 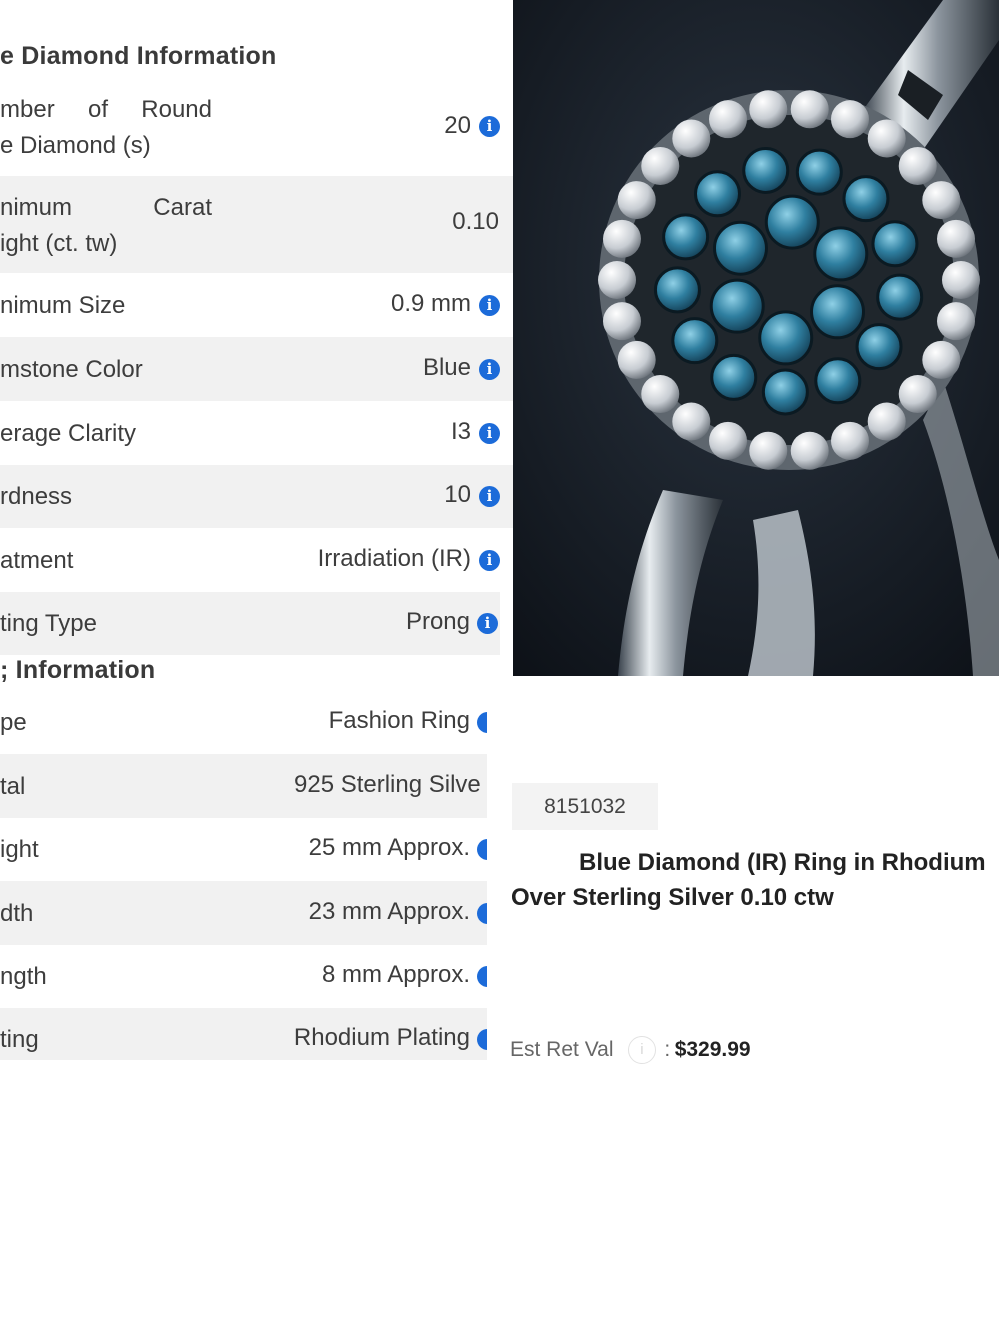 What do you see at coordinates (19, 849) in the screenshot?
I see `spec-label: ight` at bounding box center [19, 849].